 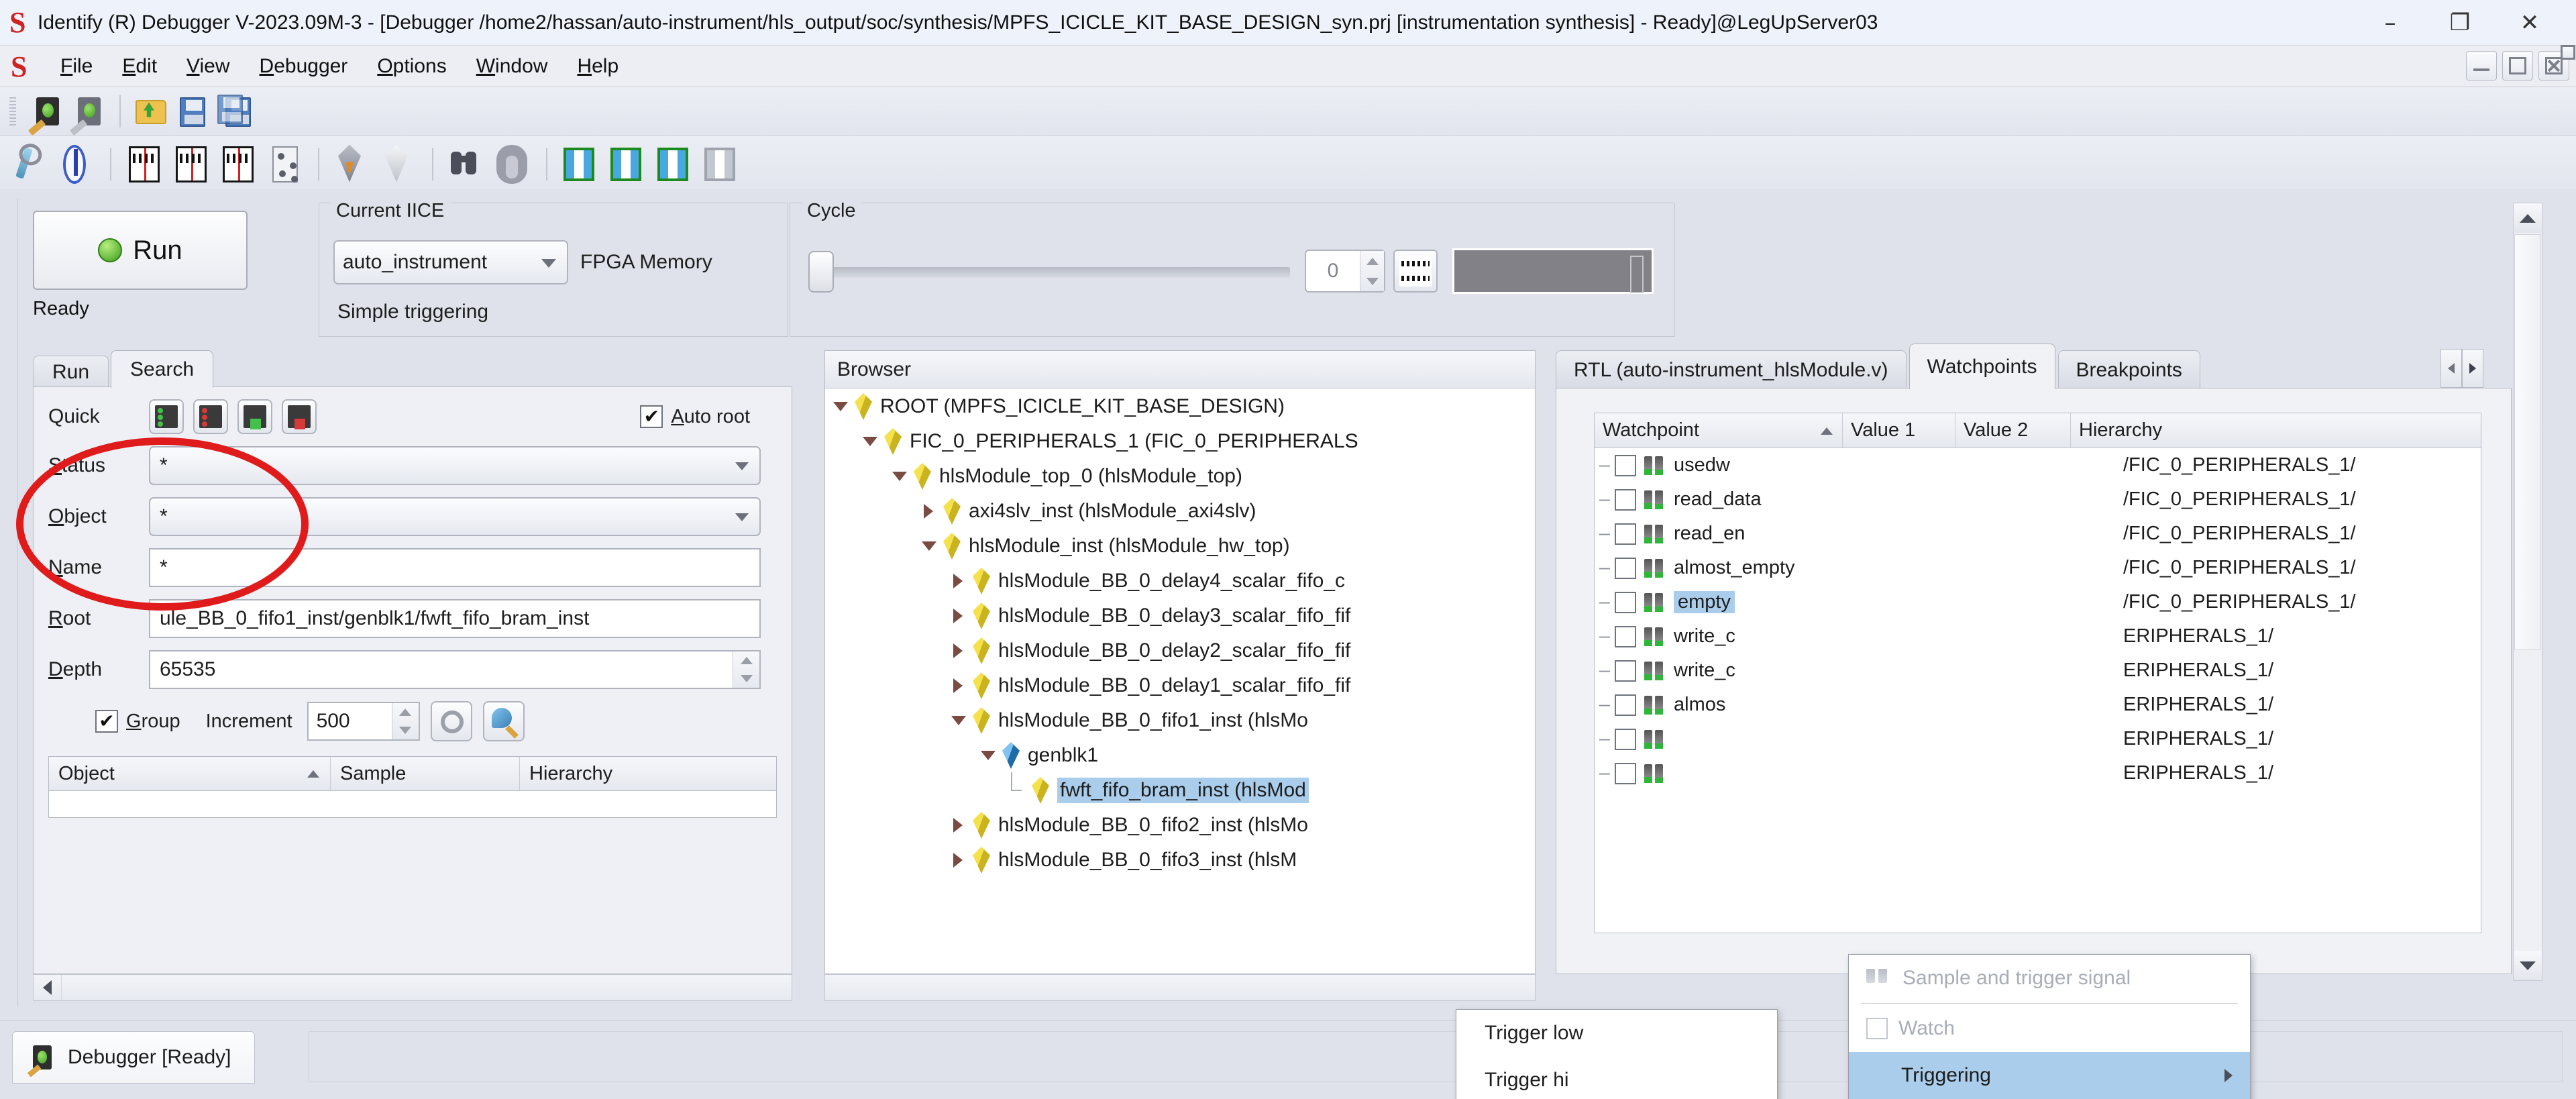 I want to click on magnifier-icon, so click(x=503, y=721).